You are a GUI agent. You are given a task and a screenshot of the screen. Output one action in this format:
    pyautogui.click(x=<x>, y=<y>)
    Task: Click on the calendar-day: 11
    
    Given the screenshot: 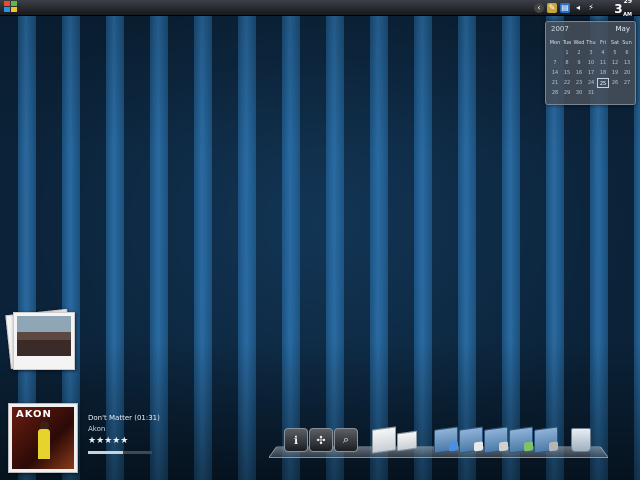 What is the action you would take?
    pyautogui.click(x=603, y=63)
    